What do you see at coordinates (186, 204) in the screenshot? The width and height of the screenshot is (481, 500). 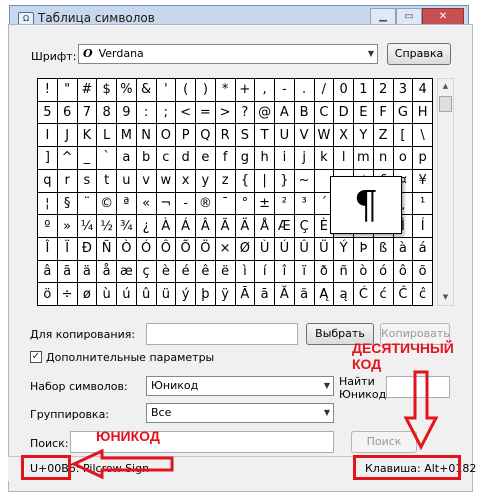 I see `char-cell: -` at bounding box center [186, 204].